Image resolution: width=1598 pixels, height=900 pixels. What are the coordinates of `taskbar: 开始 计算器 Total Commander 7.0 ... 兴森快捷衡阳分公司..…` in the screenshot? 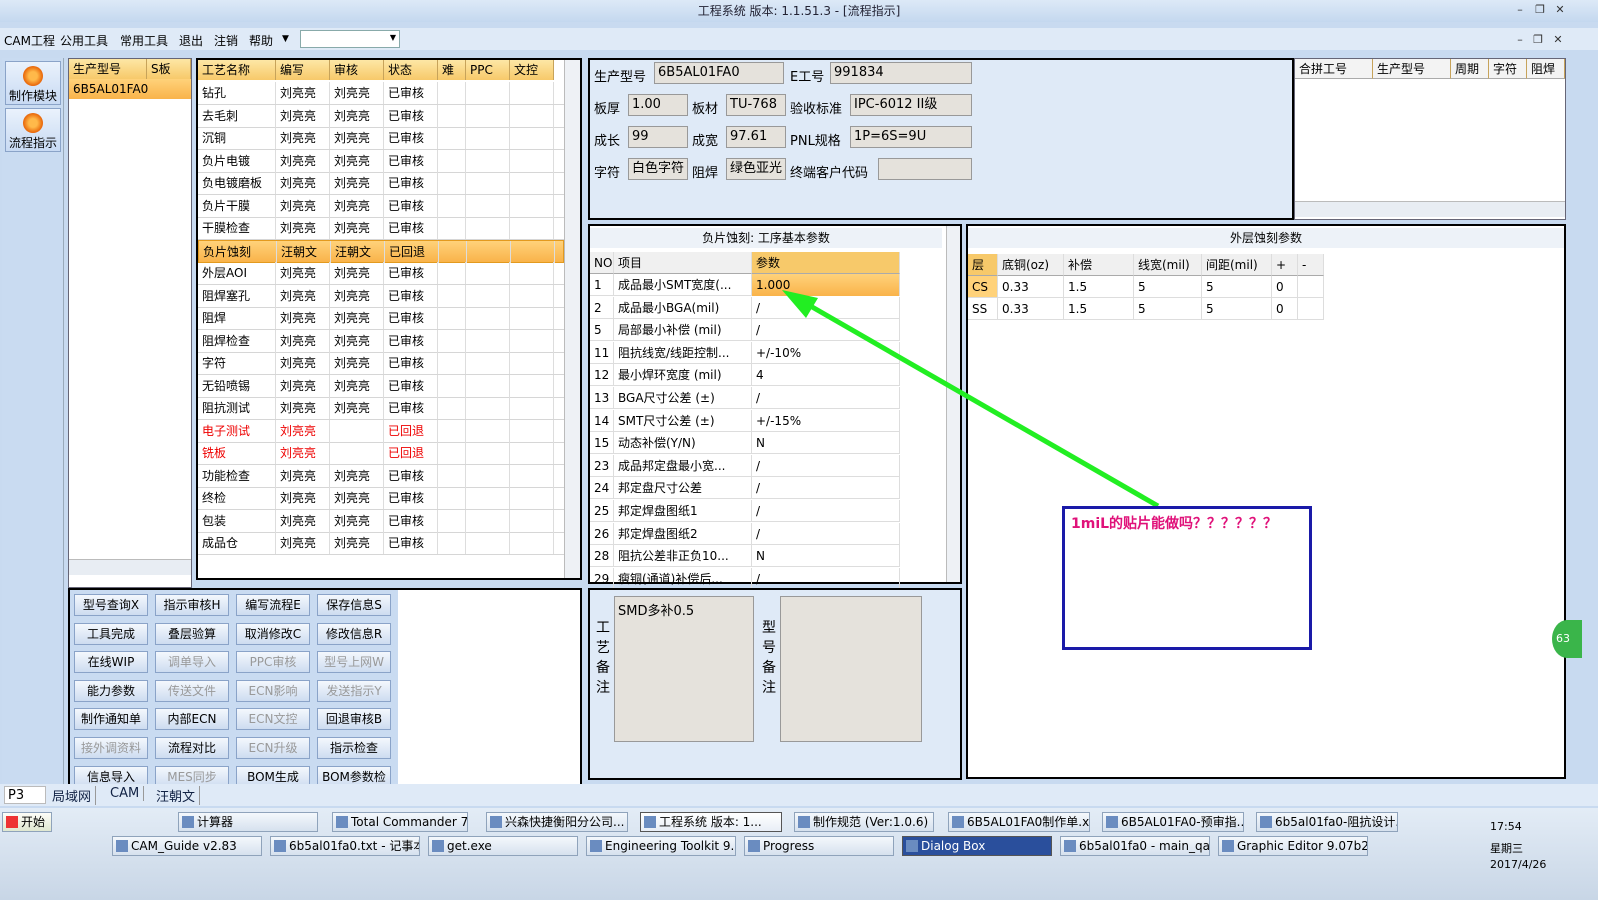 It's located at (799, 854).